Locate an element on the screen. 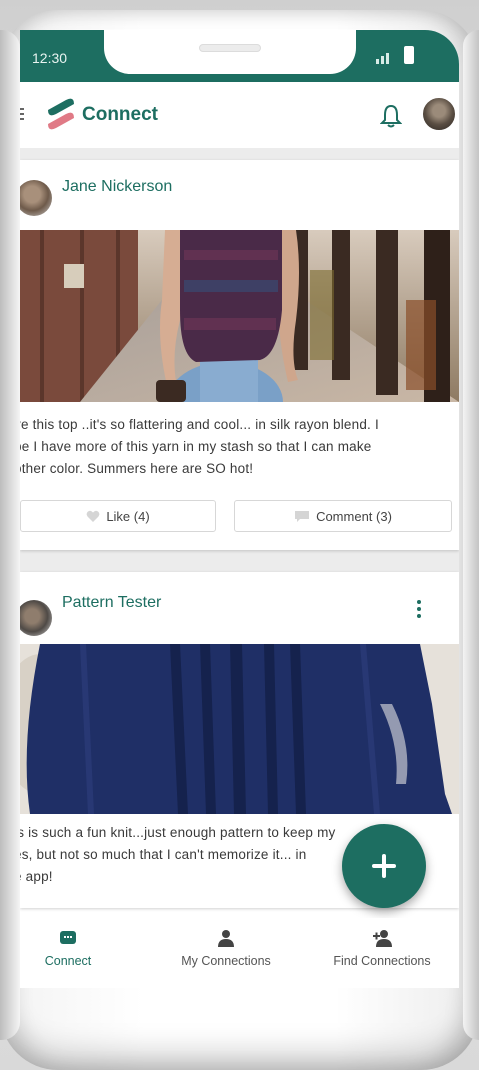 Image resolution: width=479 pixels, height=1070 pixels. status-bar: 12:30 is located at coordinates (239, 56).